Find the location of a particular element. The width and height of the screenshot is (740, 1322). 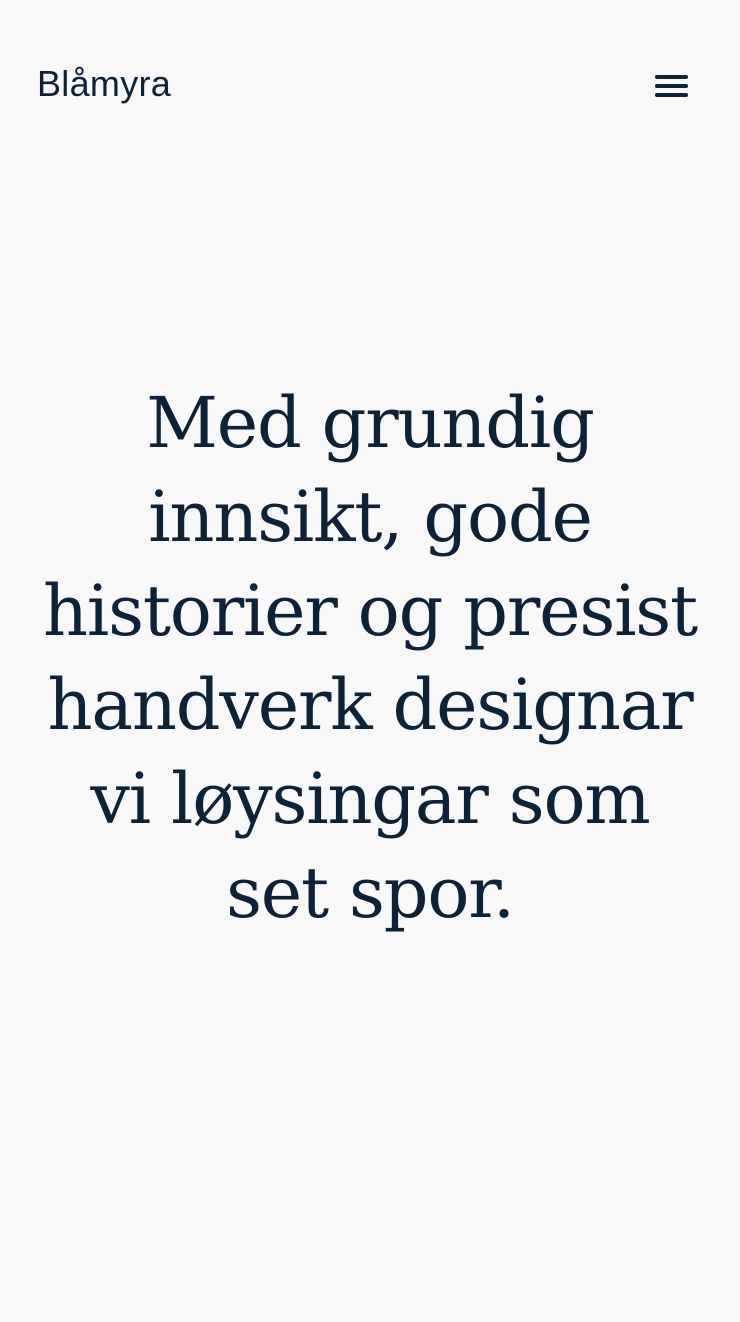

hamburger-menu-icon is located at coordinates (671, 86).